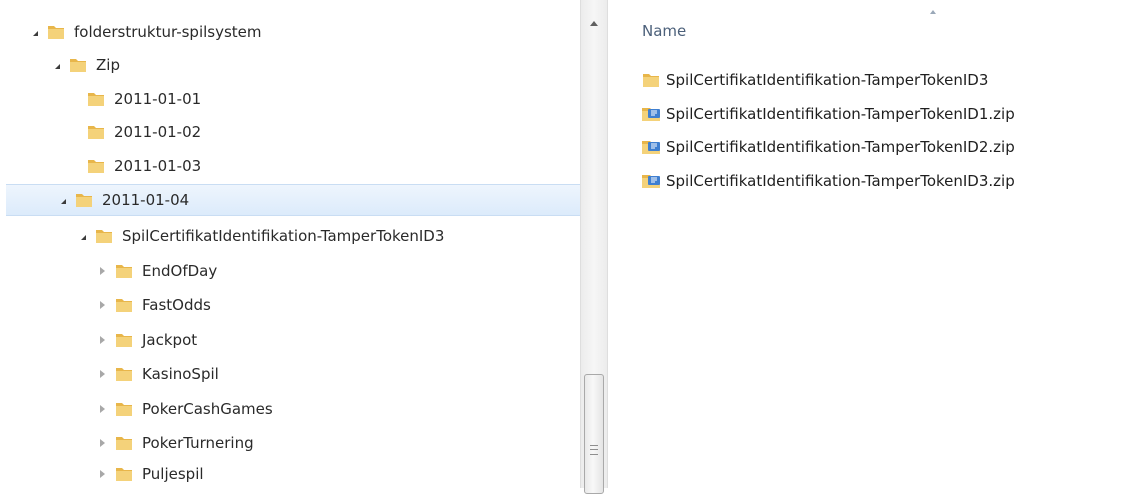  Describe the element at coordinates (933, 12) in the screenshot. I see `sort-indicator-icon` at that location.